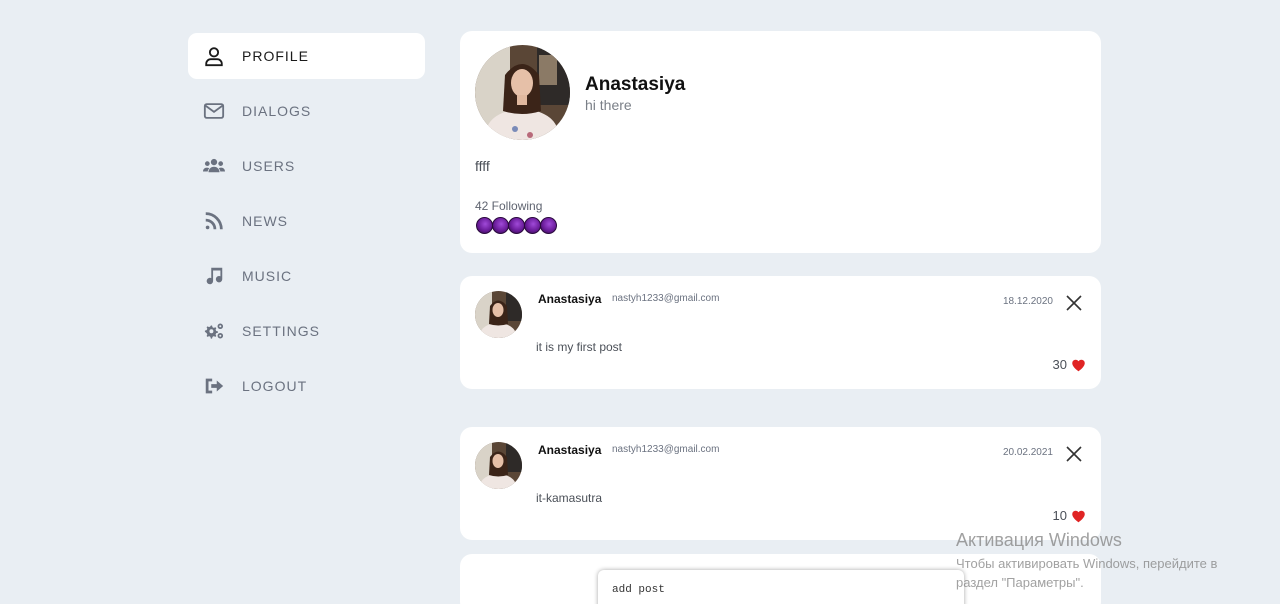 This screenshot has width=1280, height=604. Describe the element at coordinates (306, 276) in the screenshot. I see `sidebar-item-music: MUSIC` at that location.